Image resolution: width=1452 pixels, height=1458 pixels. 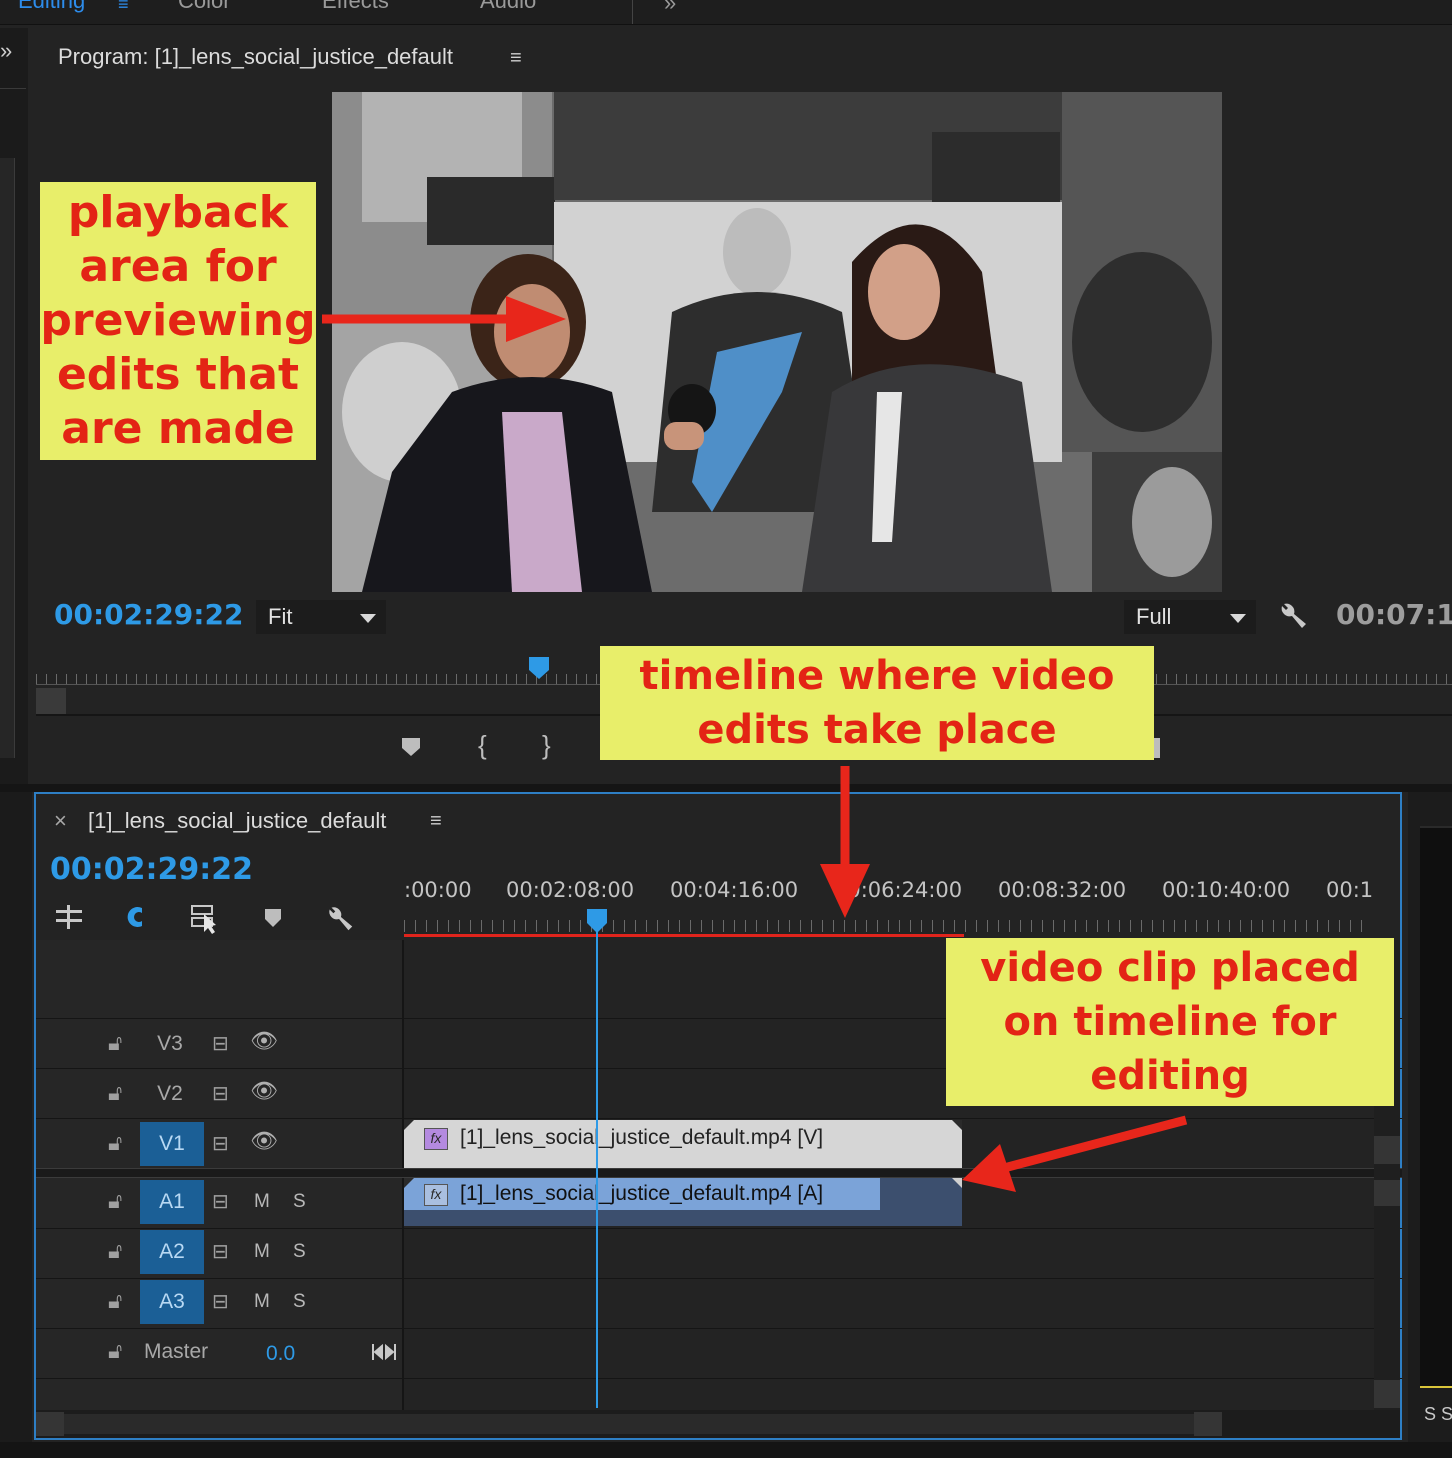 What do you see at coordinates (539, 668) in the screenshot?
I see `program-playhead` at bounding box center [539, 668].